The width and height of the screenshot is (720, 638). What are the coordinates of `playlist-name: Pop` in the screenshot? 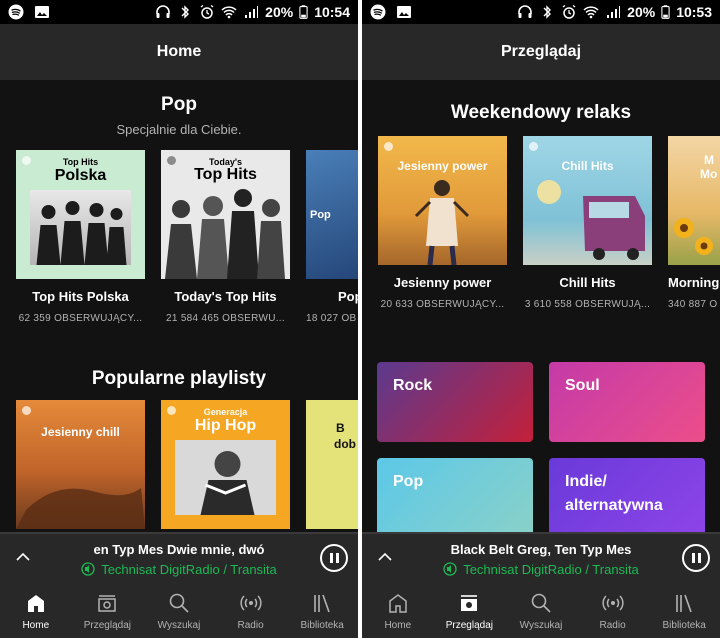 It's located at (348, 296).